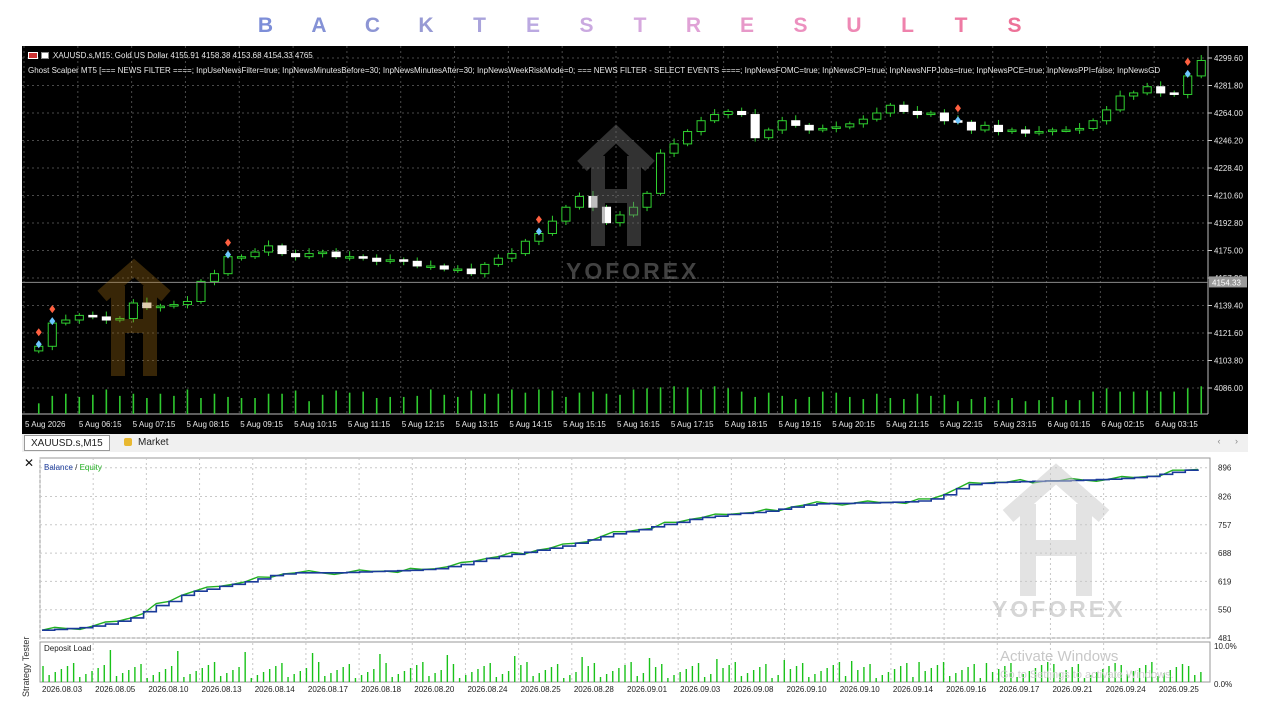 This screenshot has width=1280, height=720. What do you see at coordinates (222, 689) in the screenshot?
I see `date-axis-label: 2026.08.13` at bounding box center [222, 689].